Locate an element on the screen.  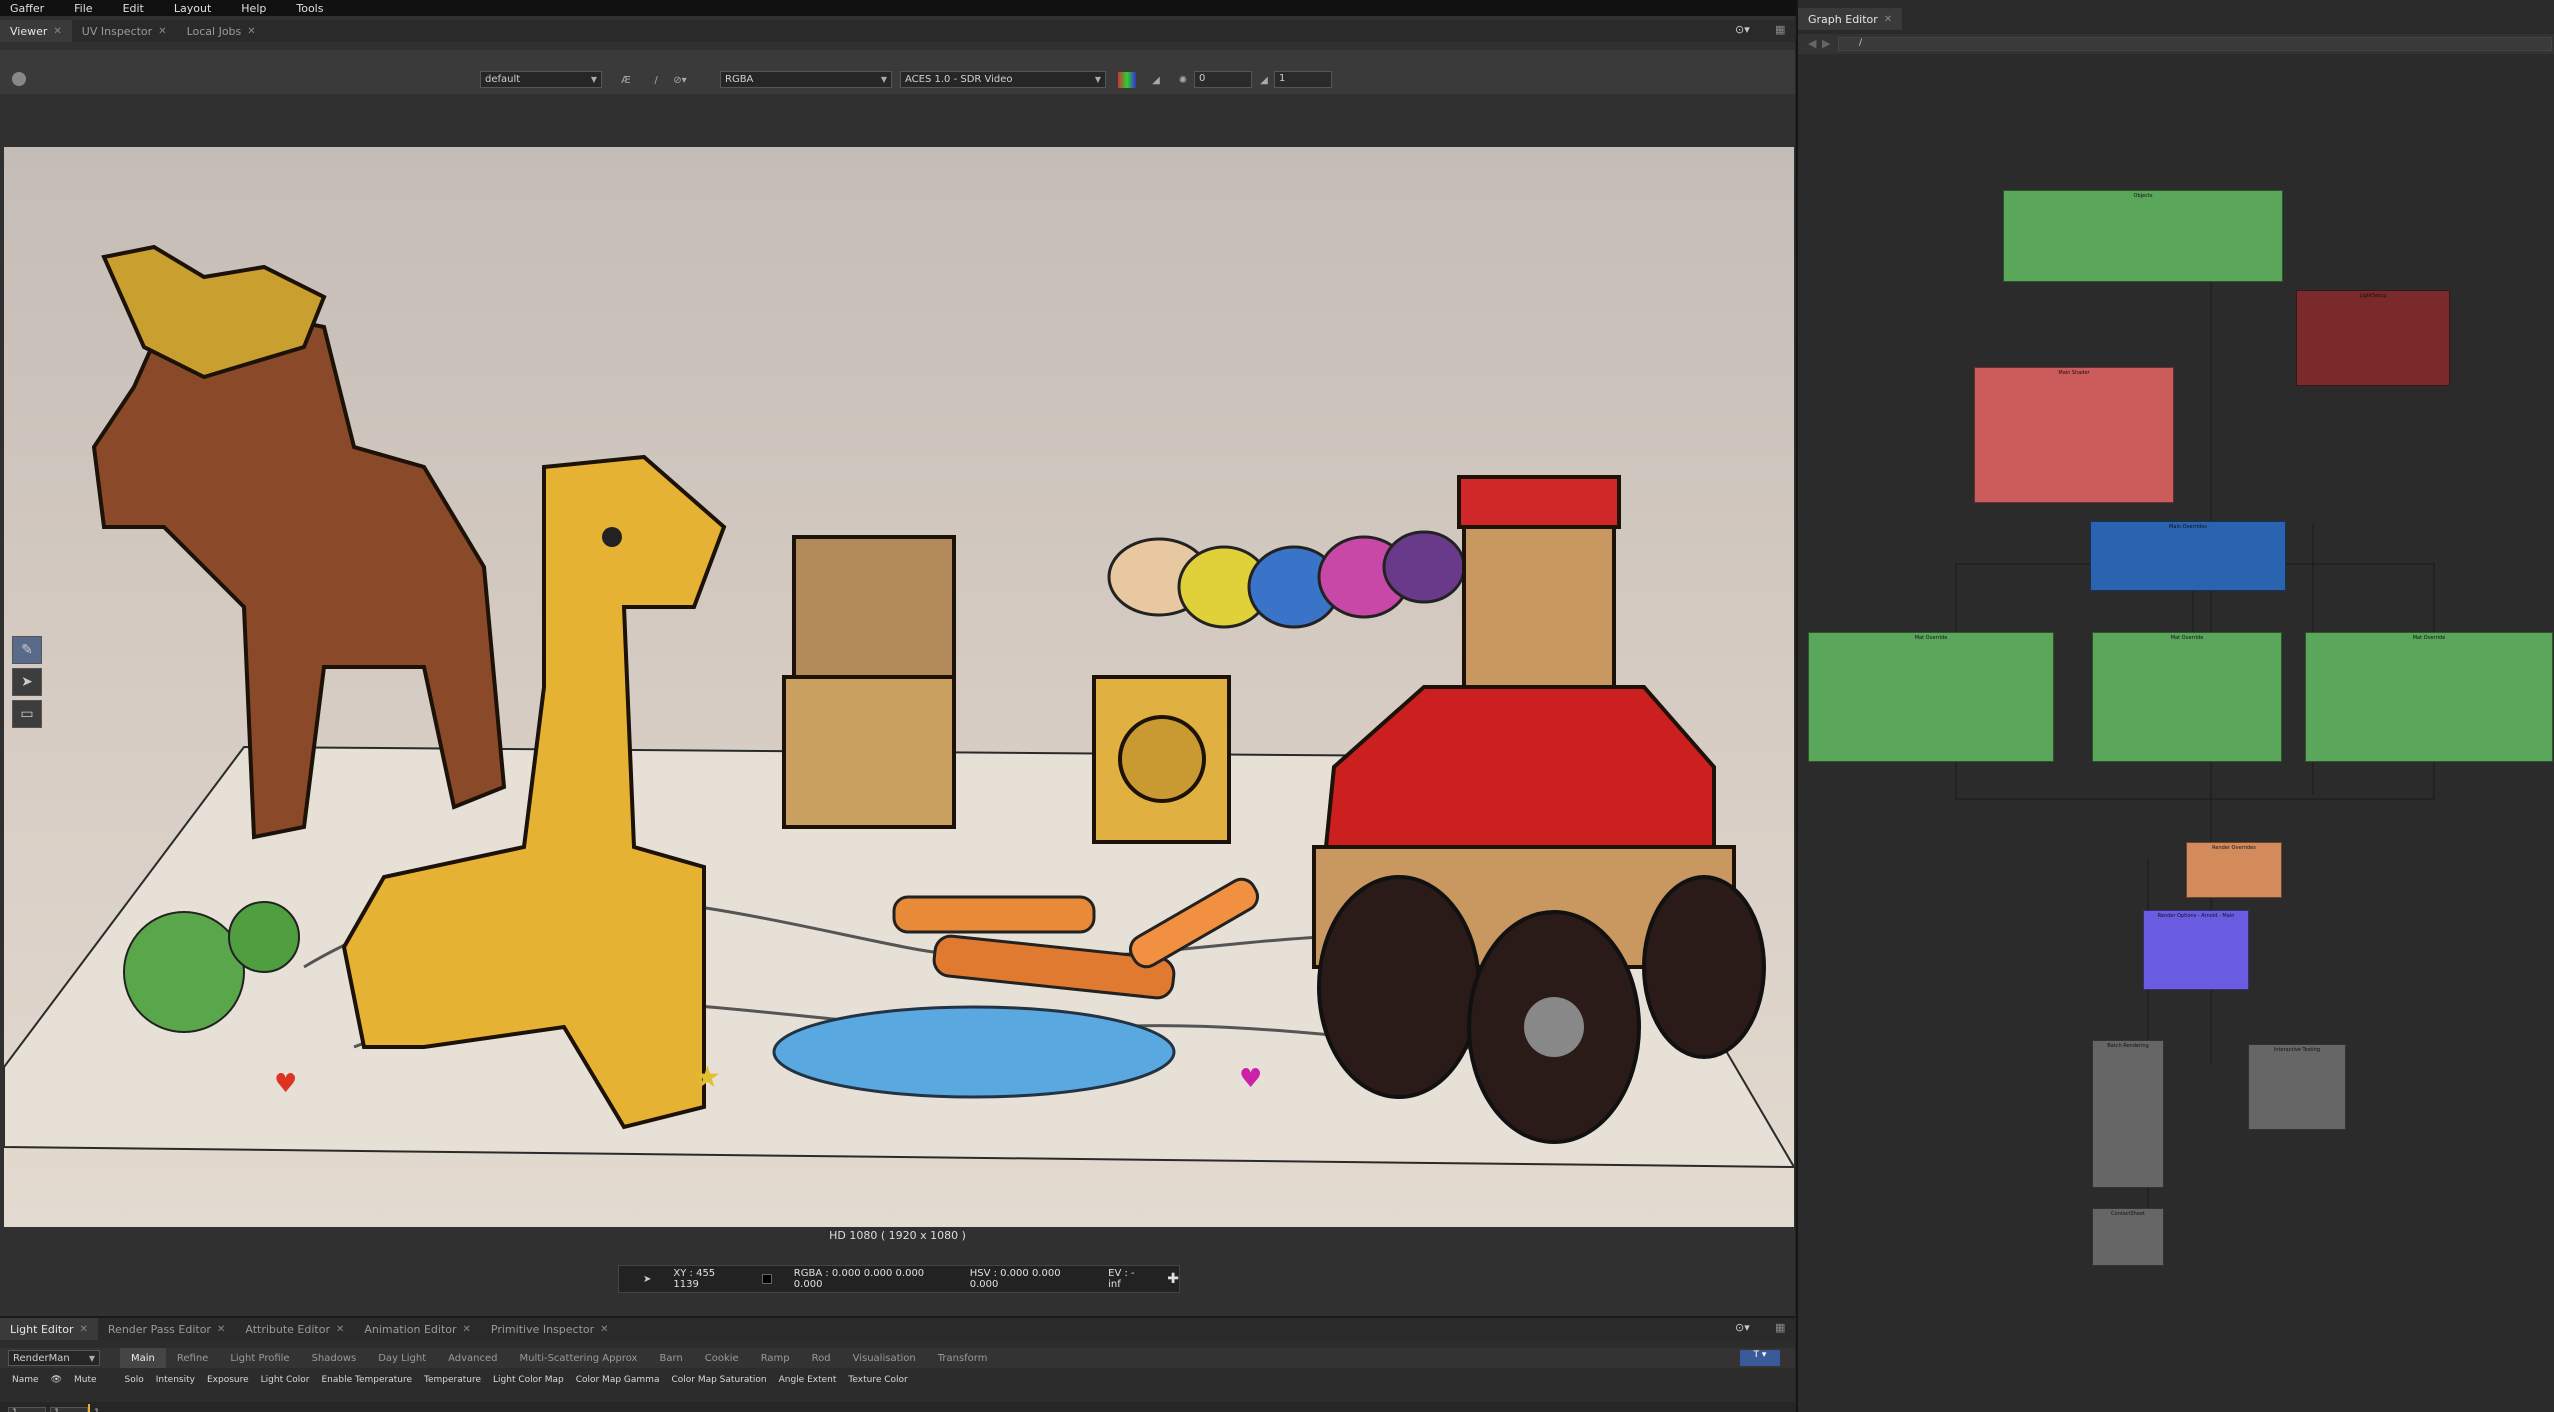
graph-path-field: / is located at coordinates (2195, 44).